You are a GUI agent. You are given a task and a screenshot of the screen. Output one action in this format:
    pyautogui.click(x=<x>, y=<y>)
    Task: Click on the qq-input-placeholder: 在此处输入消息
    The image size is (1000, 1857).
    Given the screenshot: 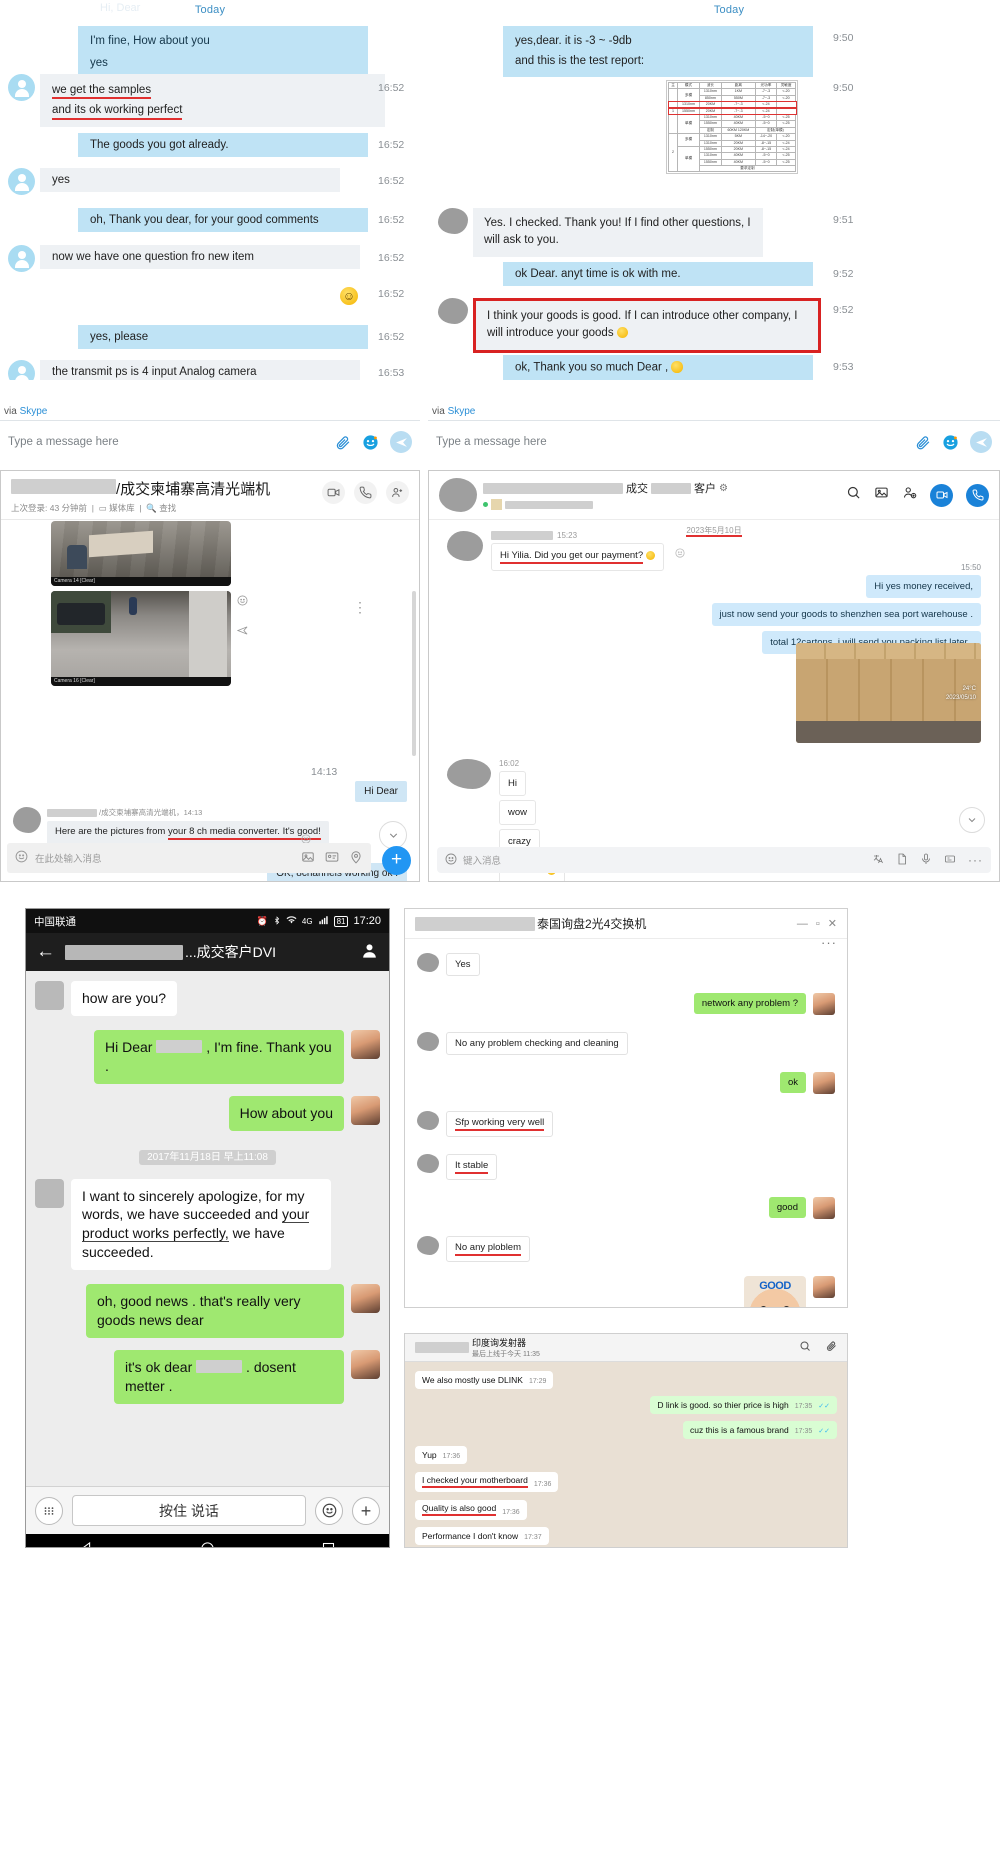 What is the action you would take?
    pyautogui.click(x=68, y=858)
    